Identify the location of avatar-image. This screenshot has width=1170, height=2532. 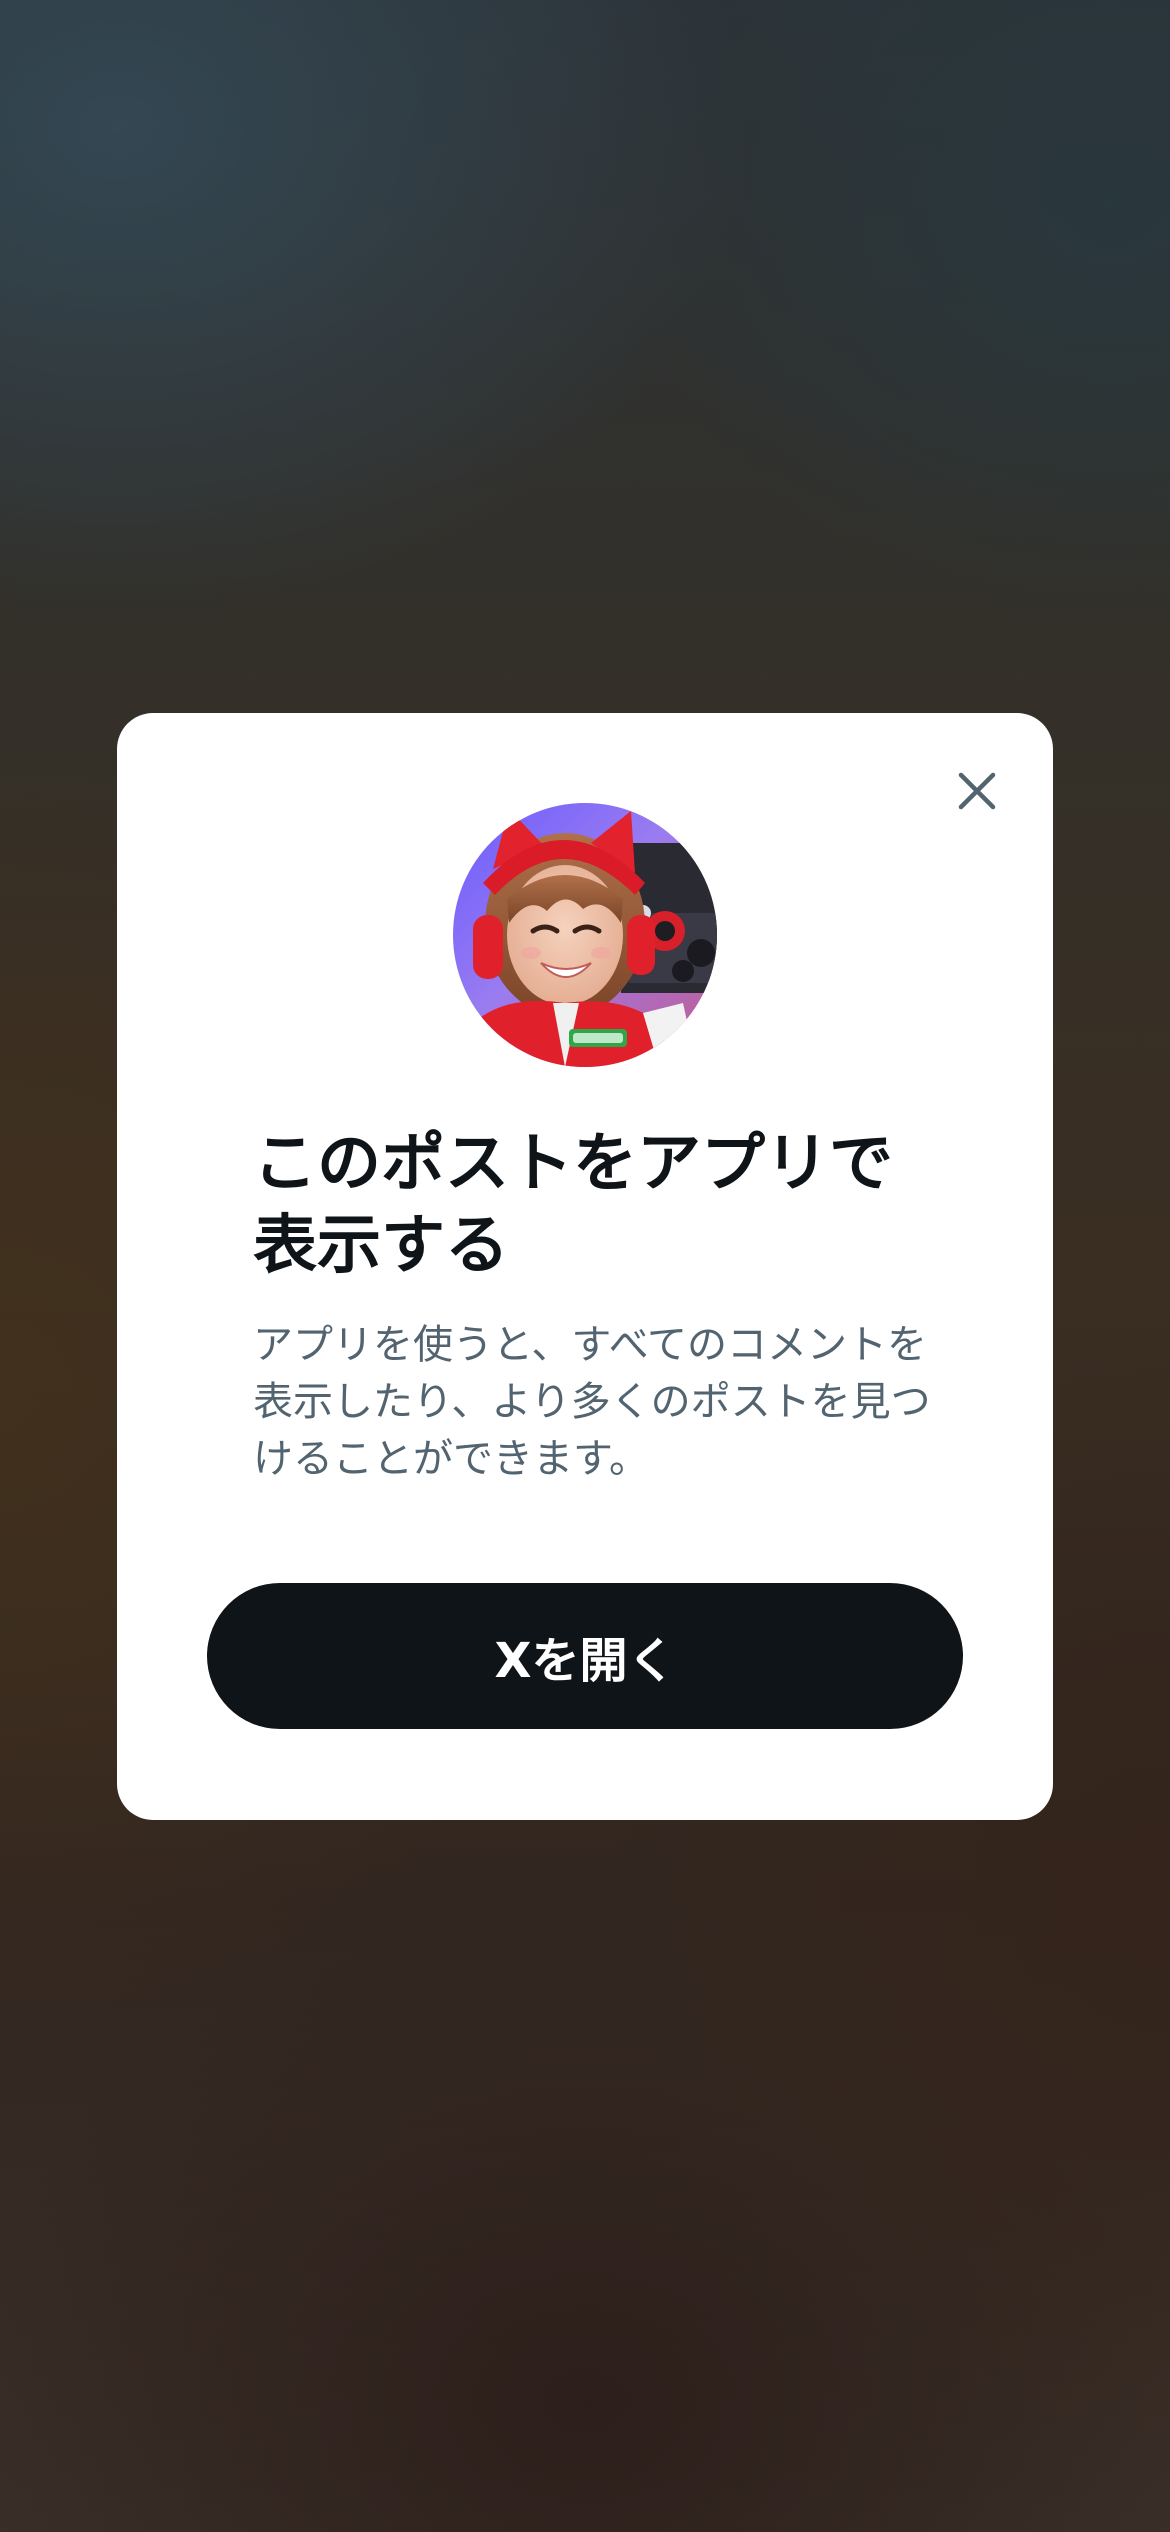
(585, 935).